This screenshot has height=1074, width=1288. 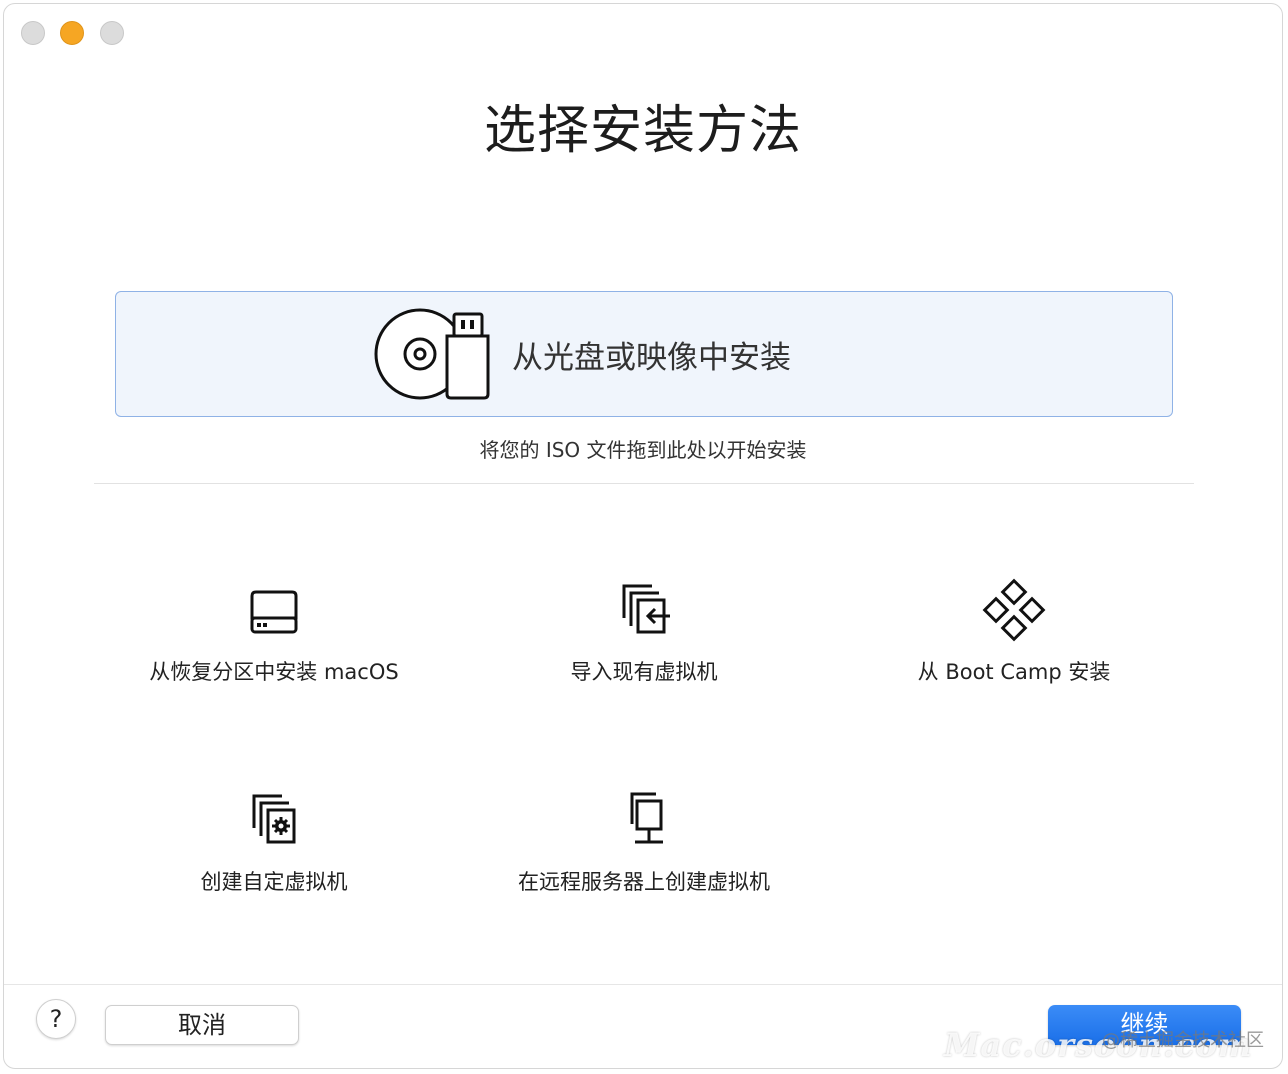 I want to click on import-vm-option: 导入现有虚拟机, so click(x=644, y=632).